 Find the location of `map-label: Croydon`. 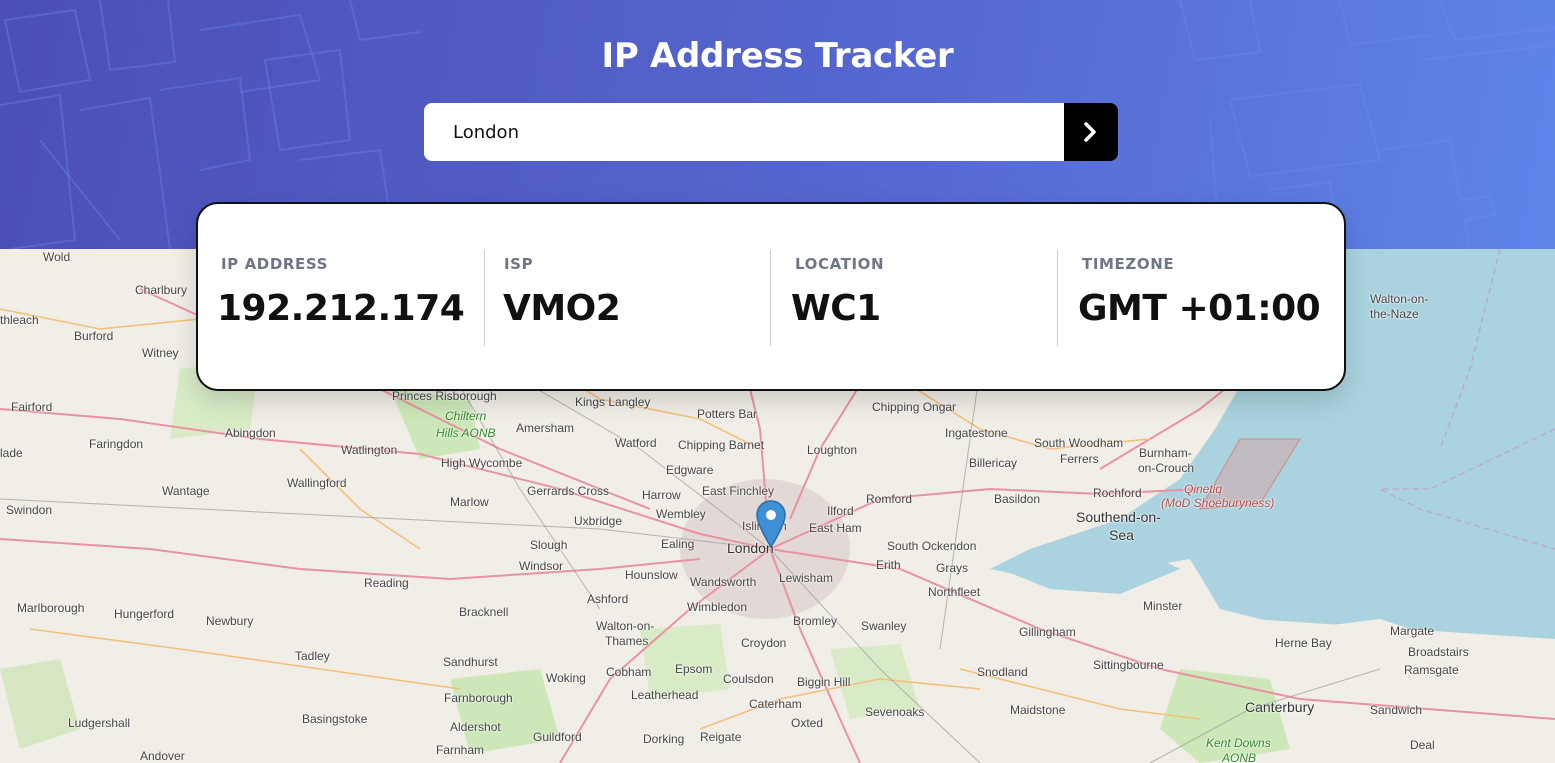

map-label: Croydon is located at coordinates (764, 643).